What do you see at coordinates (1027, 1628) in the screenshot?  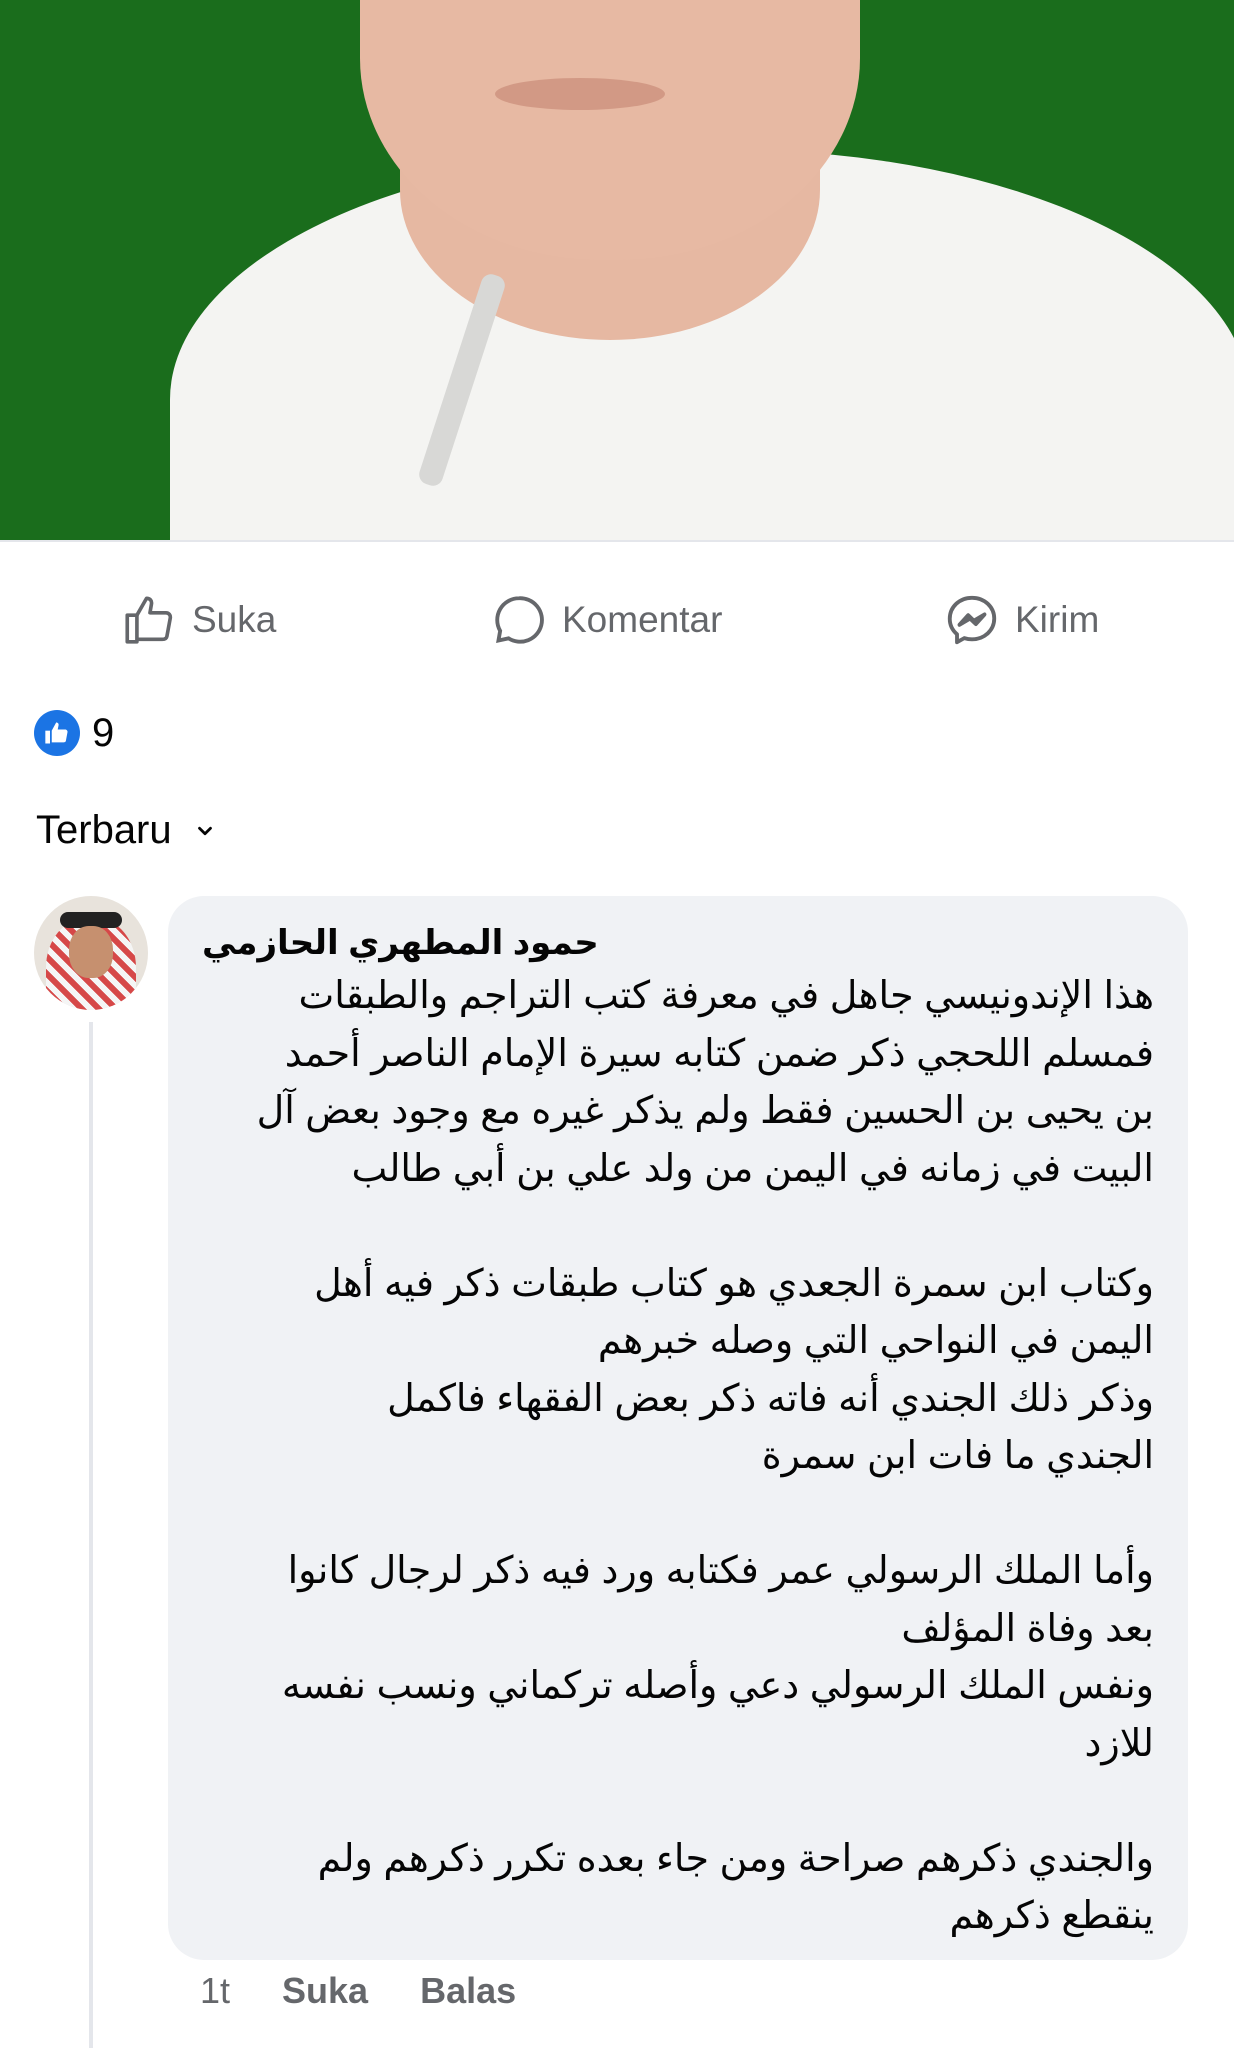 I see `comment-line: بعد وفاة المؤلف` at bounding box center [1027, 1628].